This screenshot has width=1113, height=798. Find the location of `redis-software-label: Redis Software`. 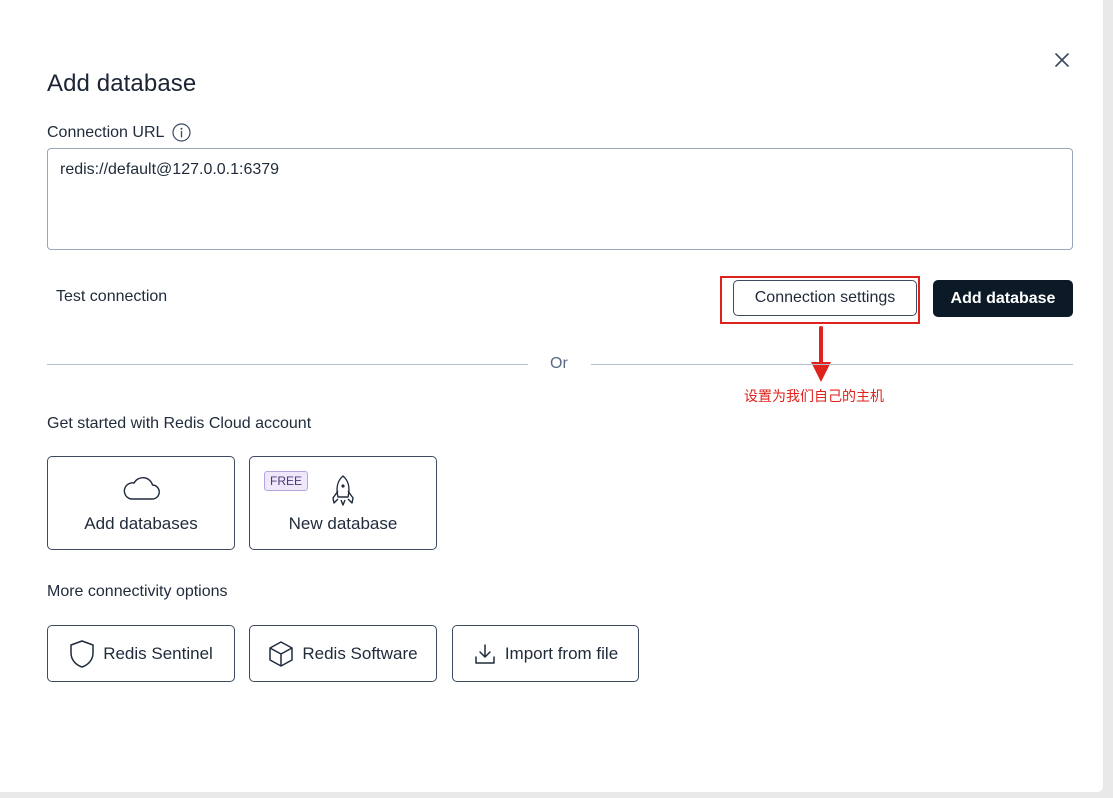

redis-software-label: Redis Software is located at coordinates (360, 653).